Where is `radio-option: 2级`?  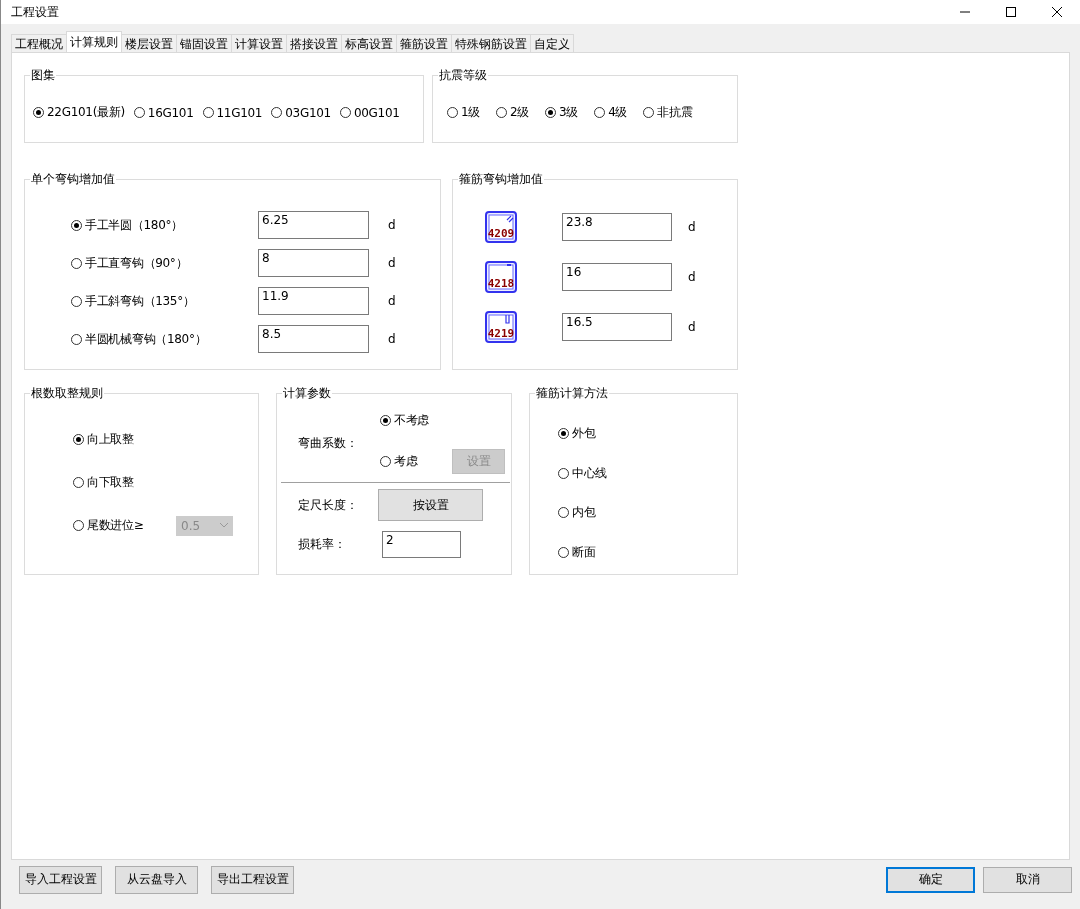 radio-option: 2级 is located at coordinates (513, 112).